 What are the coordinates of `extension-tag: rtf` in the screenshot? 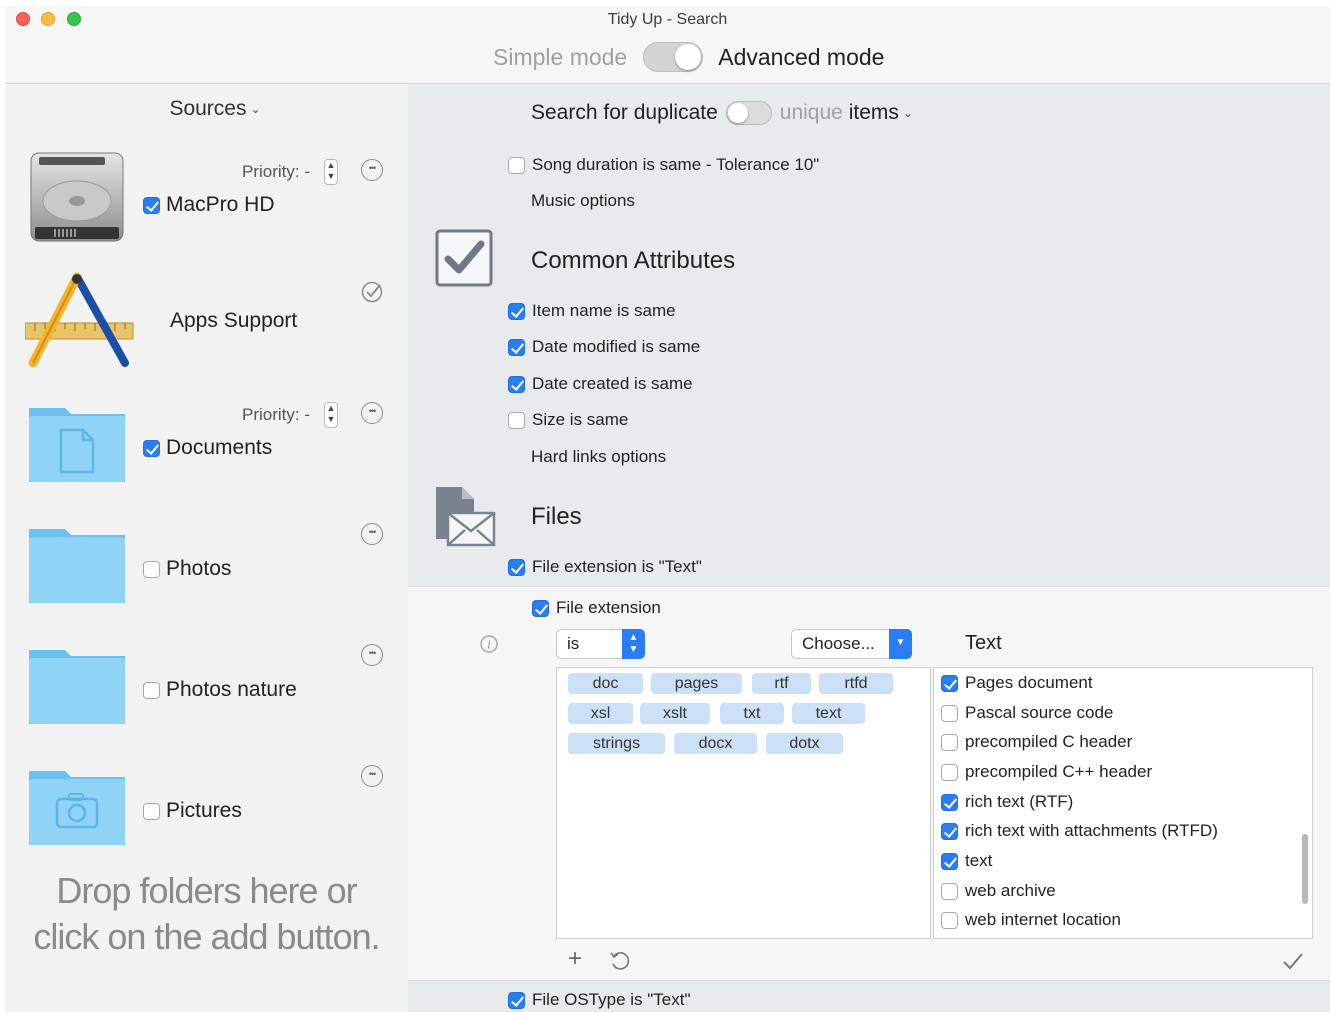 It's located at (781, 683).